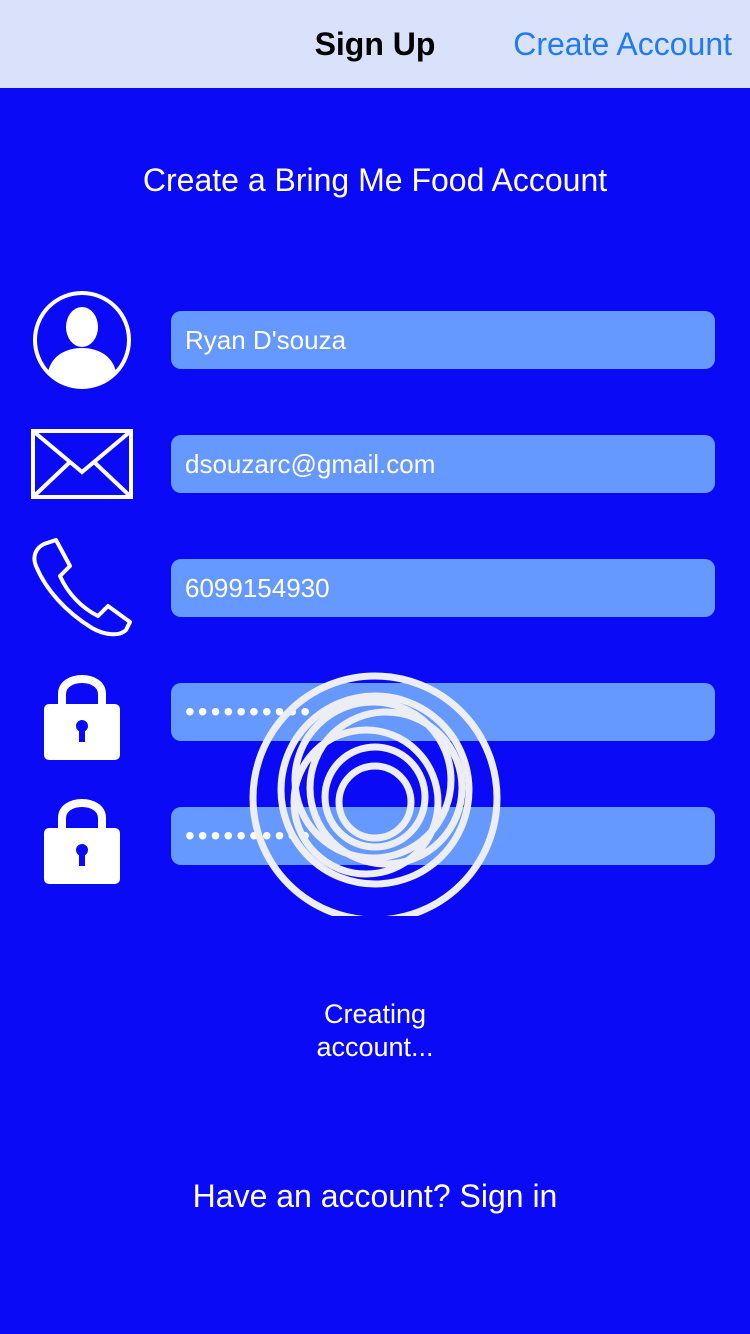 The height and width of the screenshot is (1334, 750). Describe the element at coordinates (622, 44) in the screenshot. I see `create-account-button: Create Account` at that location.